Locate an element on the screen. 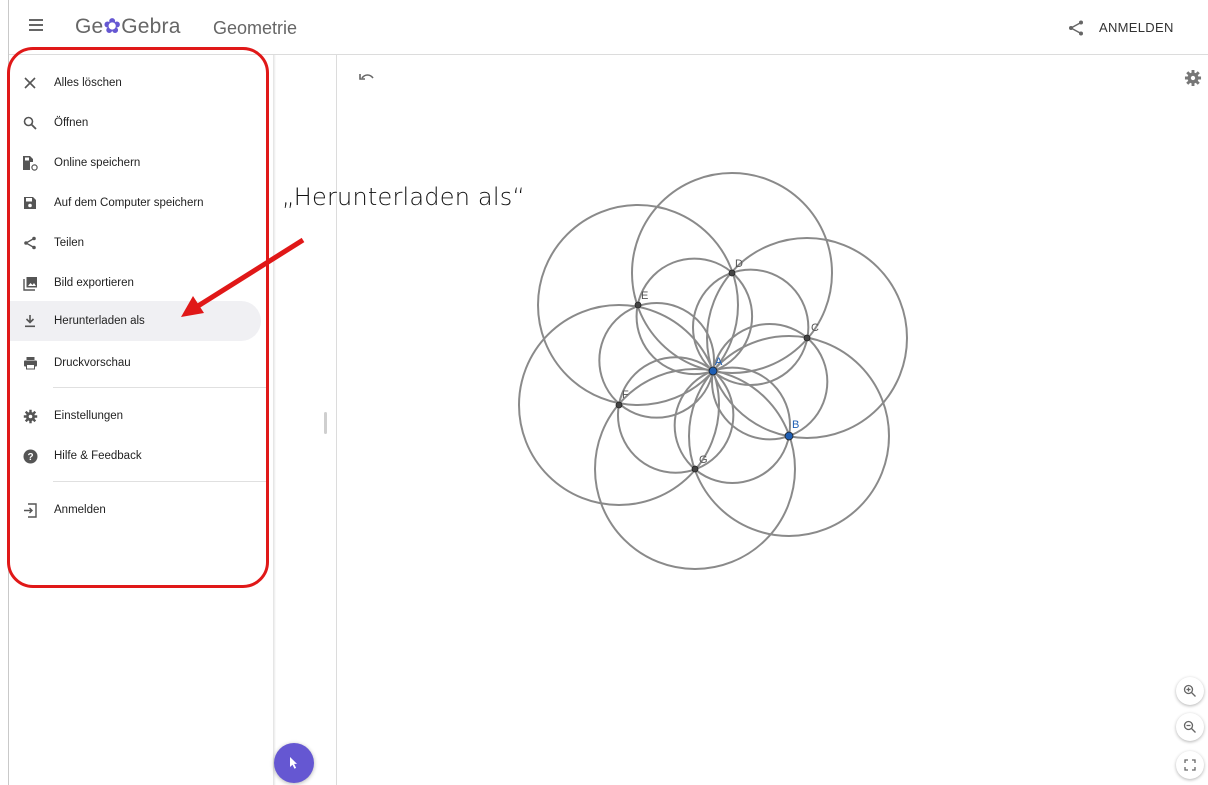 The height and width of the screenshot is (785, 1208). annotation-label: „Herunterladen als“ is located at coordinates (404, 197).